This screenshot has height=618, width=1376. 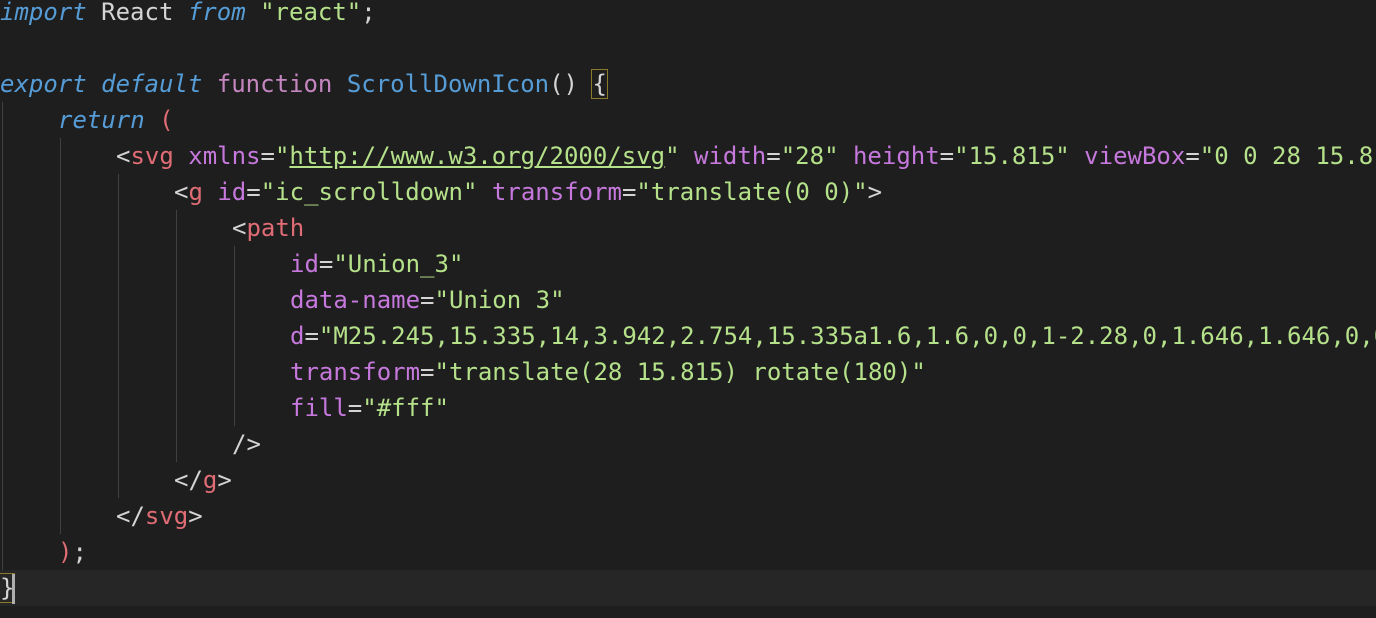 What do you see at coordinates (809, 156) in the screenshot?
I see `code-token: "28"` at bounding box center [809, 156].